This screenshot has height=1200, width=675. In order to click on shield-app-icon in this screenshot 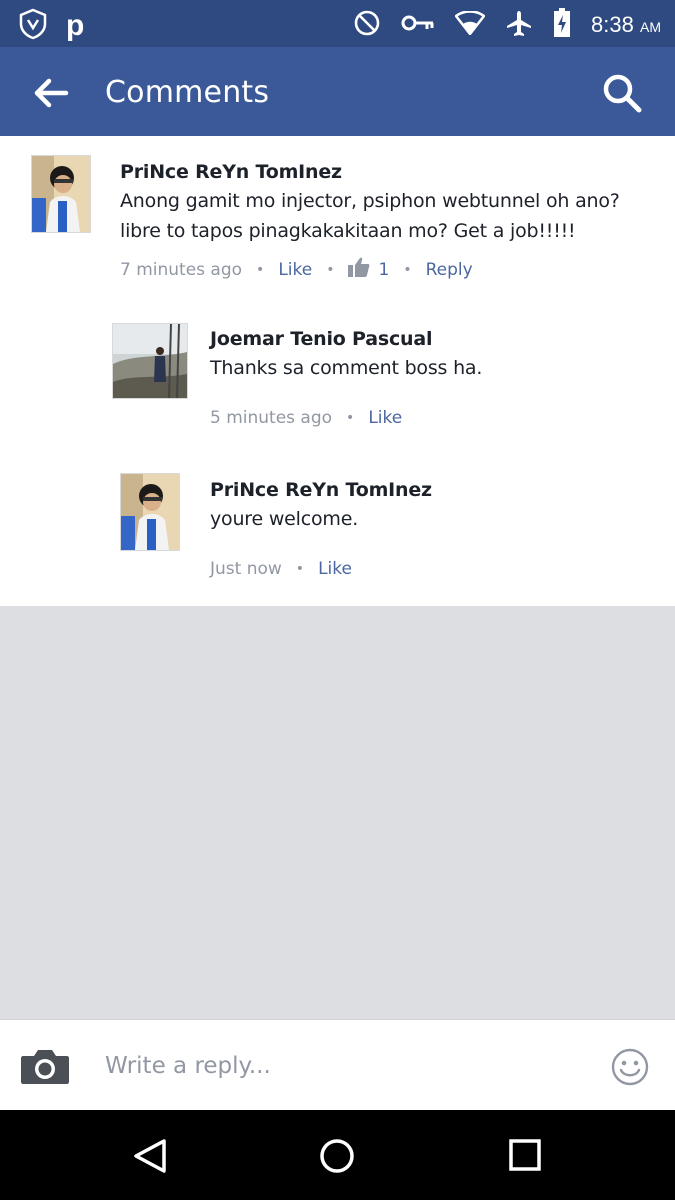, I will do `click(33, 26)`.